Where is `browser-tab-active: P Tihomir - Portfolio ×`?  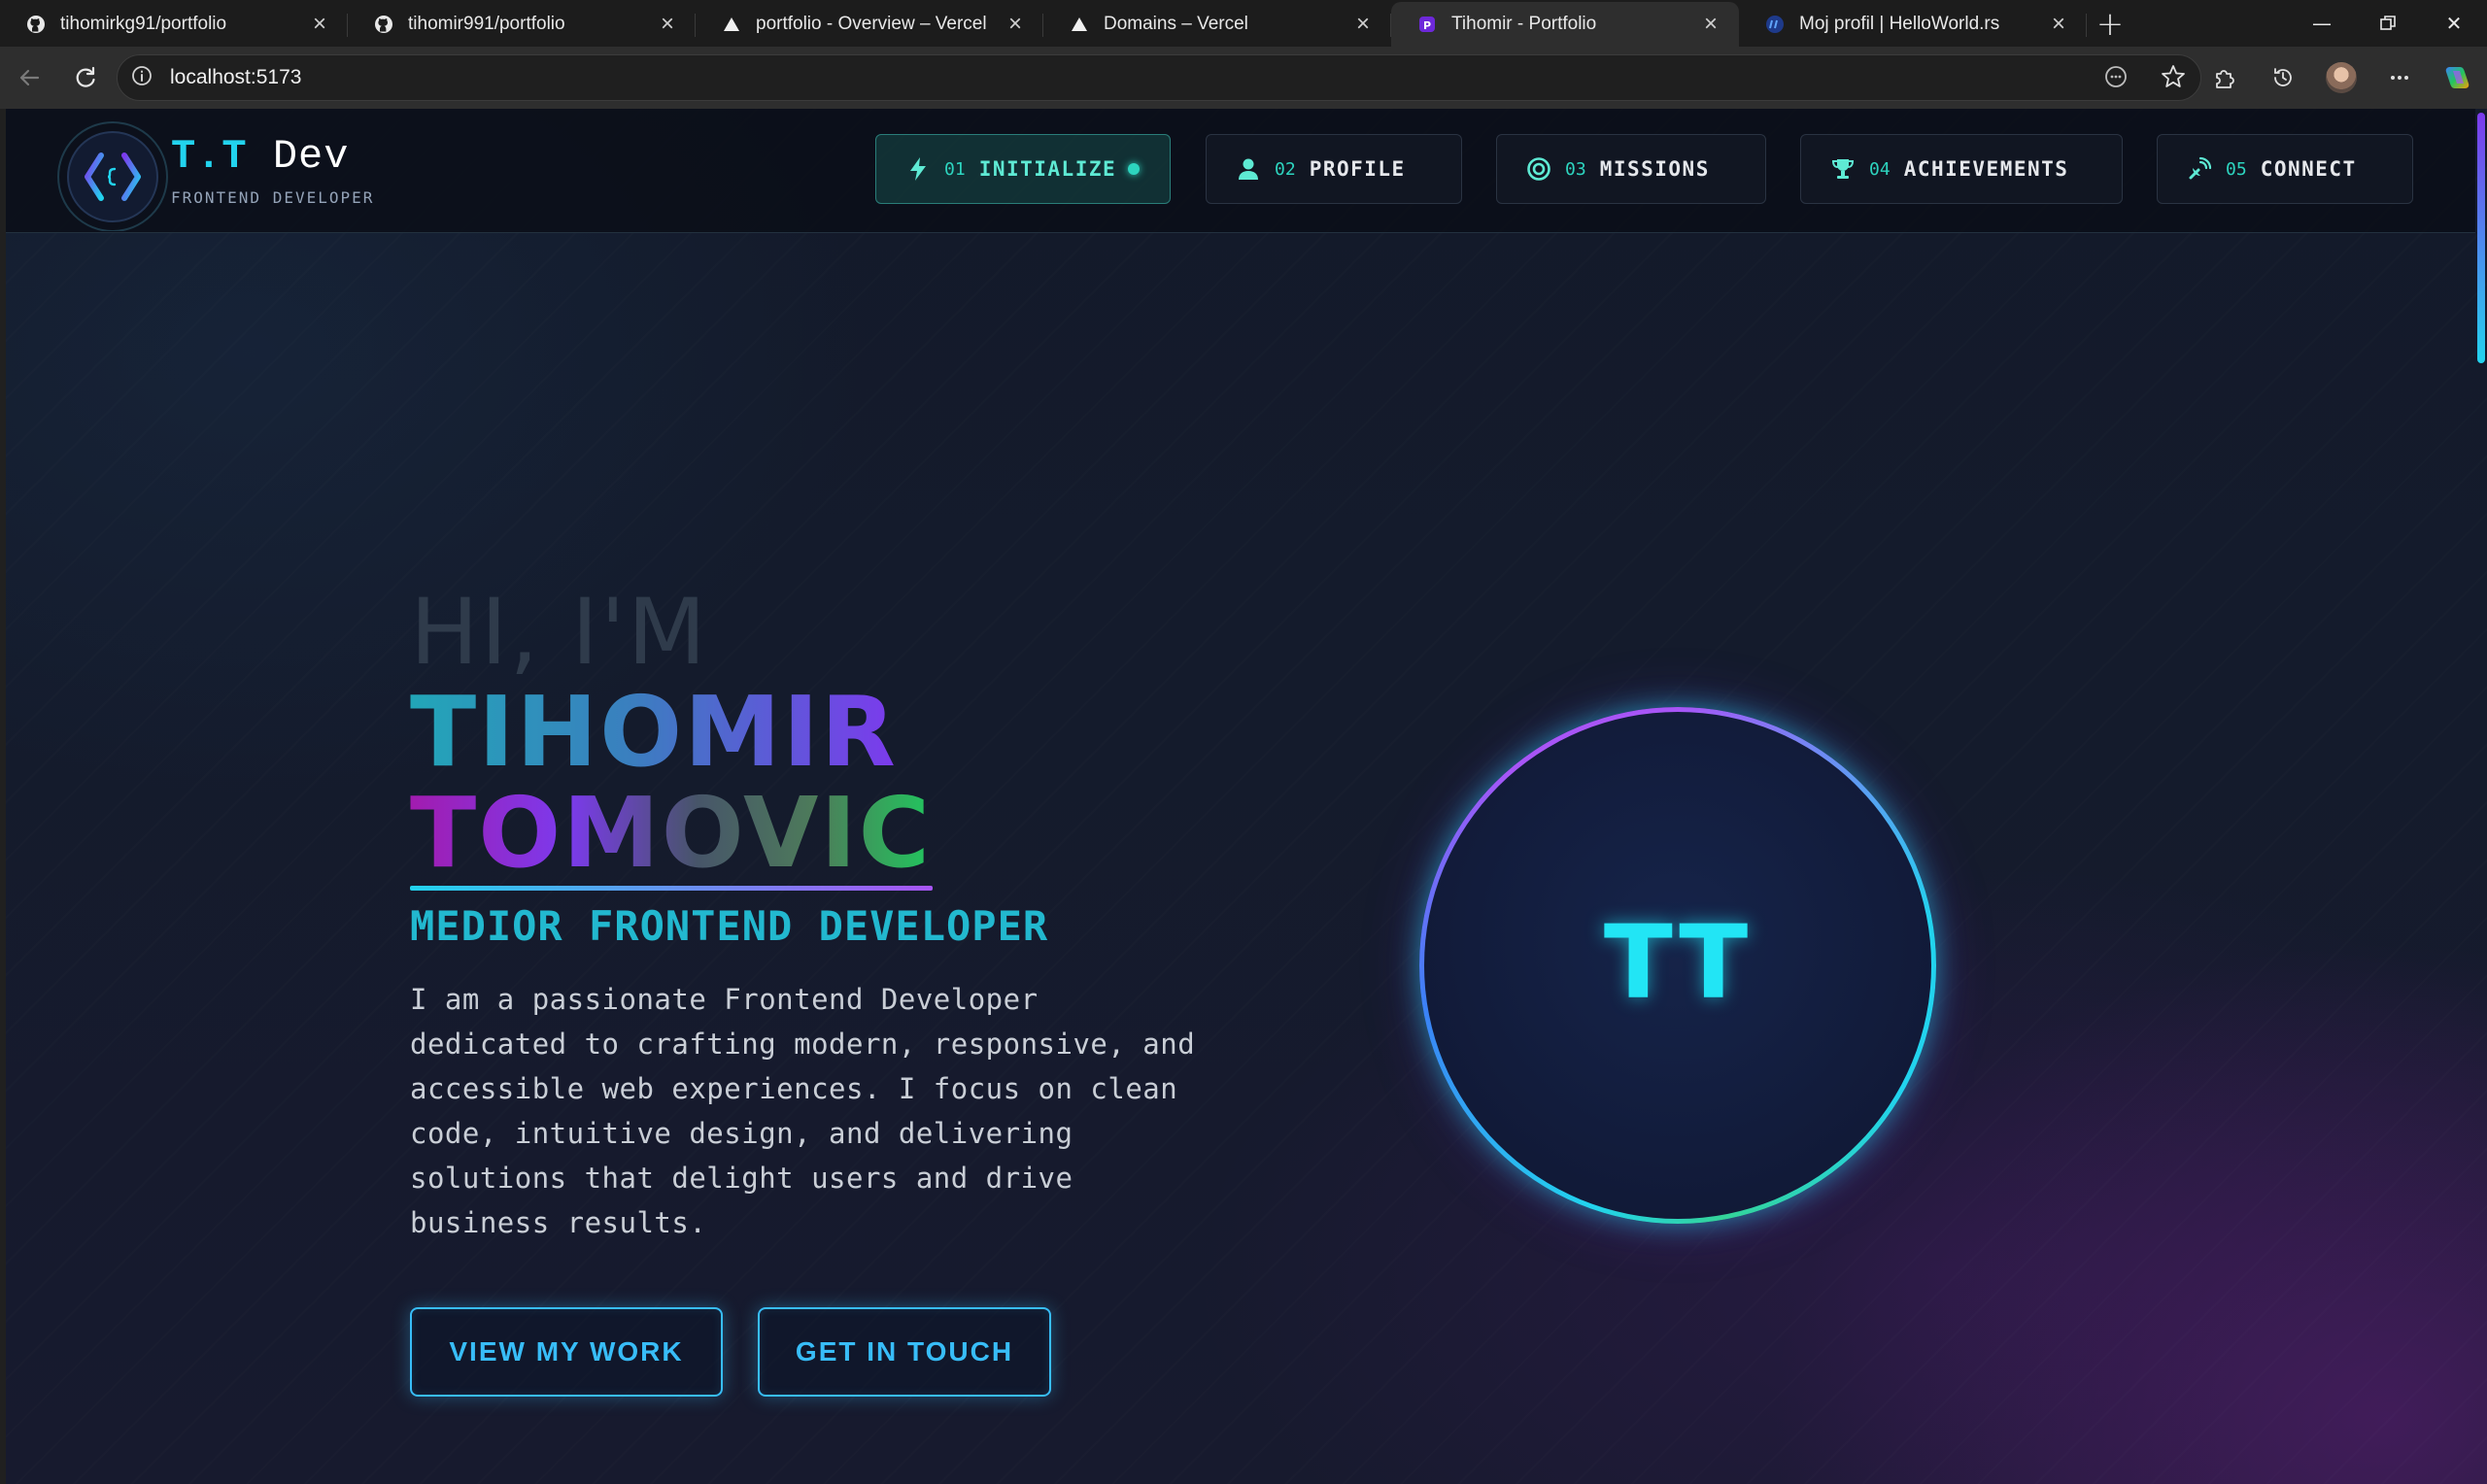
browser-tab-active: P Tihomir - Portfolio × is located at coordinates (1565, 24).